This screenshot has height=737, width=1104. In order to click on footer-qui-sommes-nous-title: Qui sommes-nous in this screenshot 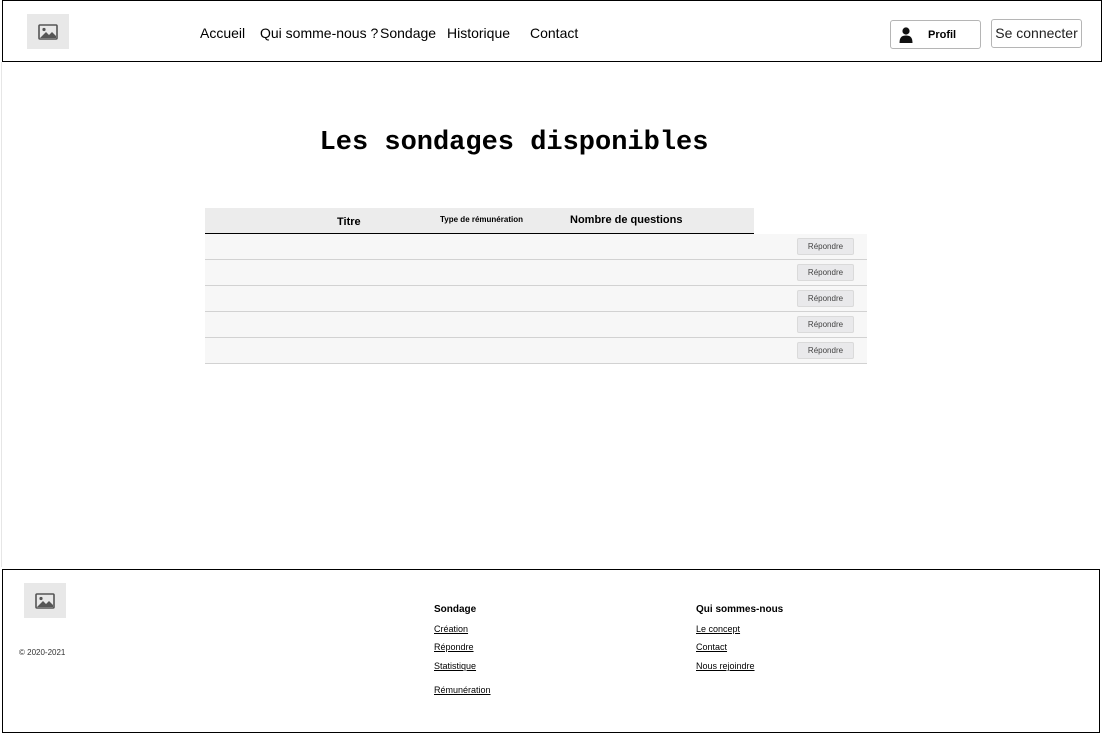, I will do `click(740, 609)`.